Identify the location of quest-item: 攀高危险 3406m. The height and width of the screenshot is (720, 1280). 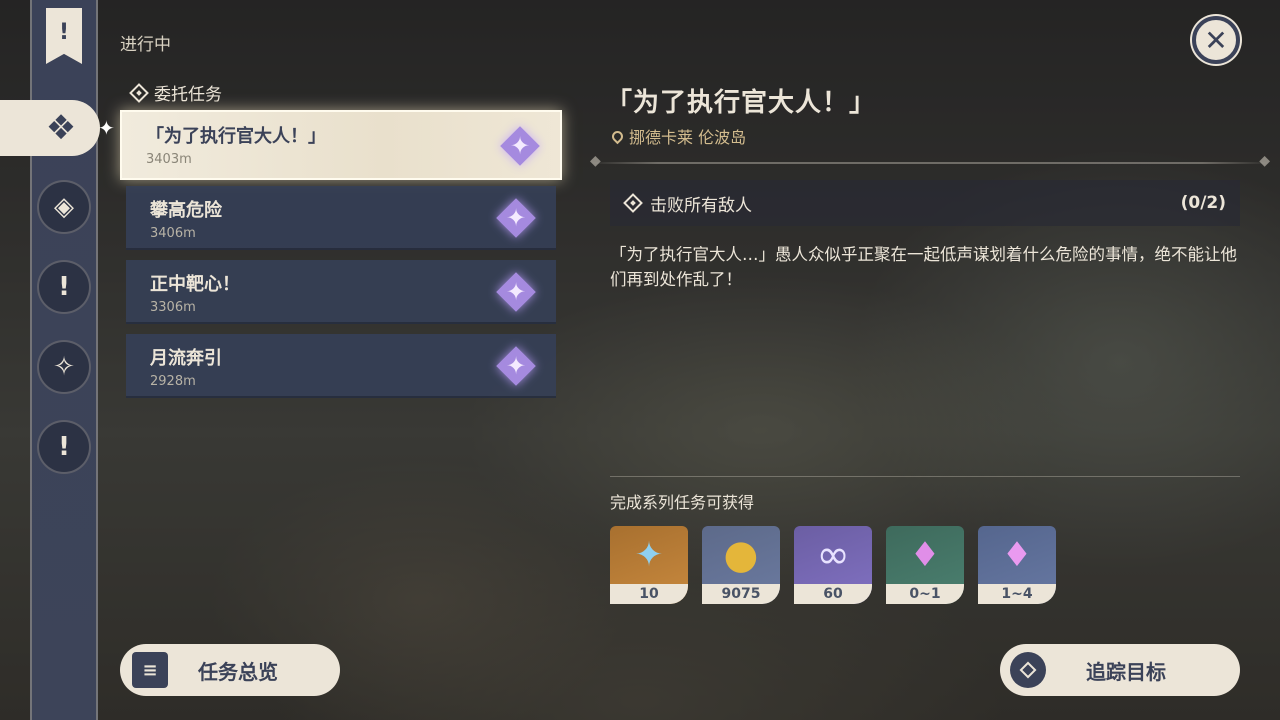
(341, 218).